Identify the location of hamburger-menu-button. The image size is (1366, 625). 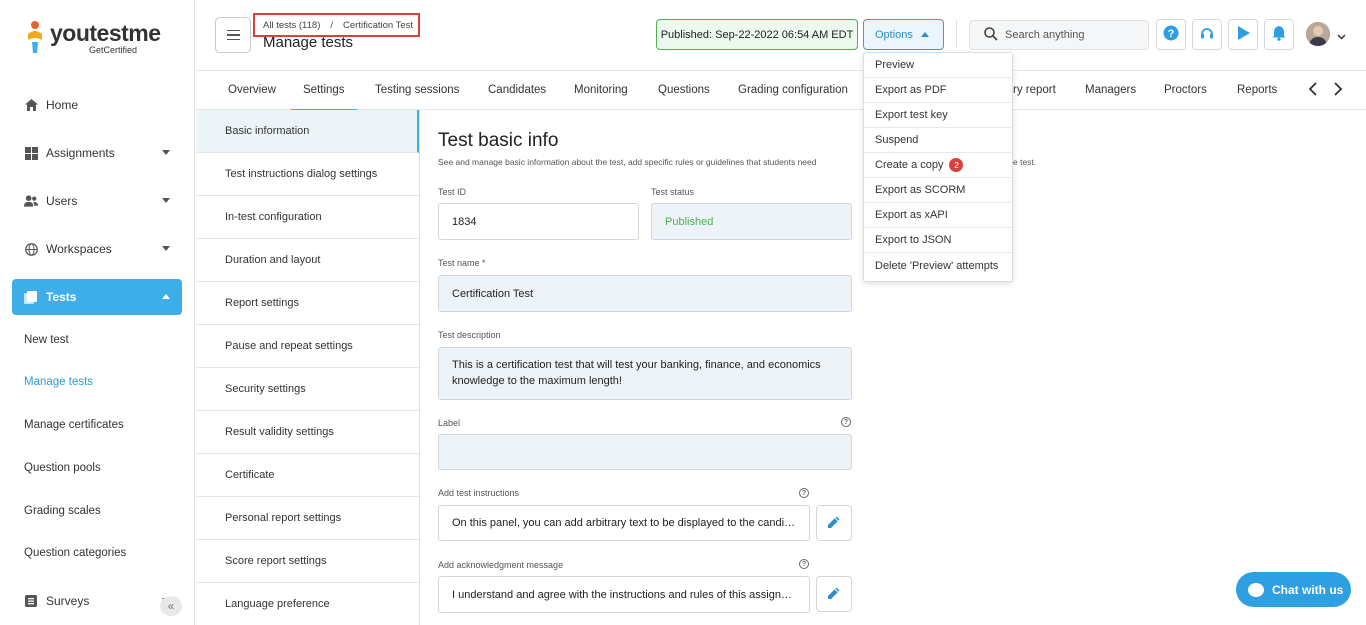
(233, 35).